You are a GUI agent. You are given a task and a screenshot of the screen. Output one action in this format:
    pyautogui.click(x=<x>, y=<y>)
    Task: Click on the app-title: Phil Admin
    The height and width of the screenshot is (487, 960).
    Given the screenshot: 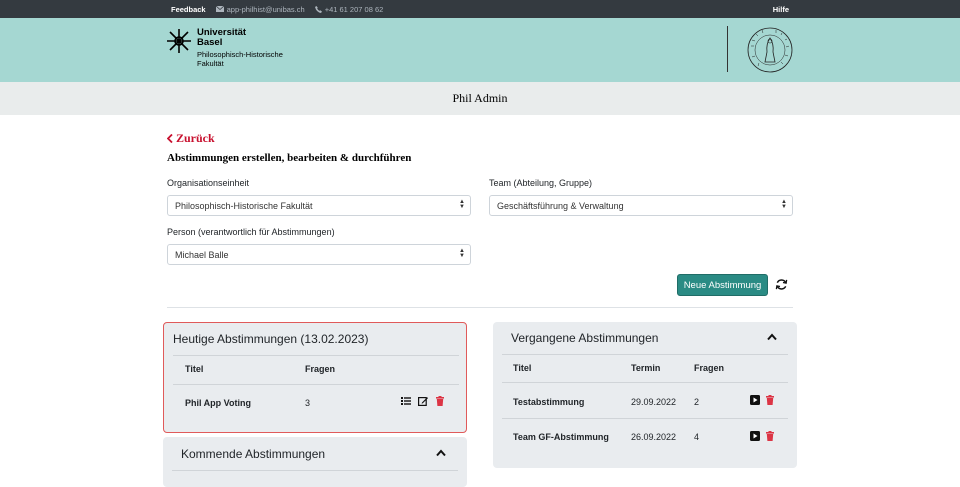 What is the action you would take?
    pyautogui.click(x=480, y=98)
    